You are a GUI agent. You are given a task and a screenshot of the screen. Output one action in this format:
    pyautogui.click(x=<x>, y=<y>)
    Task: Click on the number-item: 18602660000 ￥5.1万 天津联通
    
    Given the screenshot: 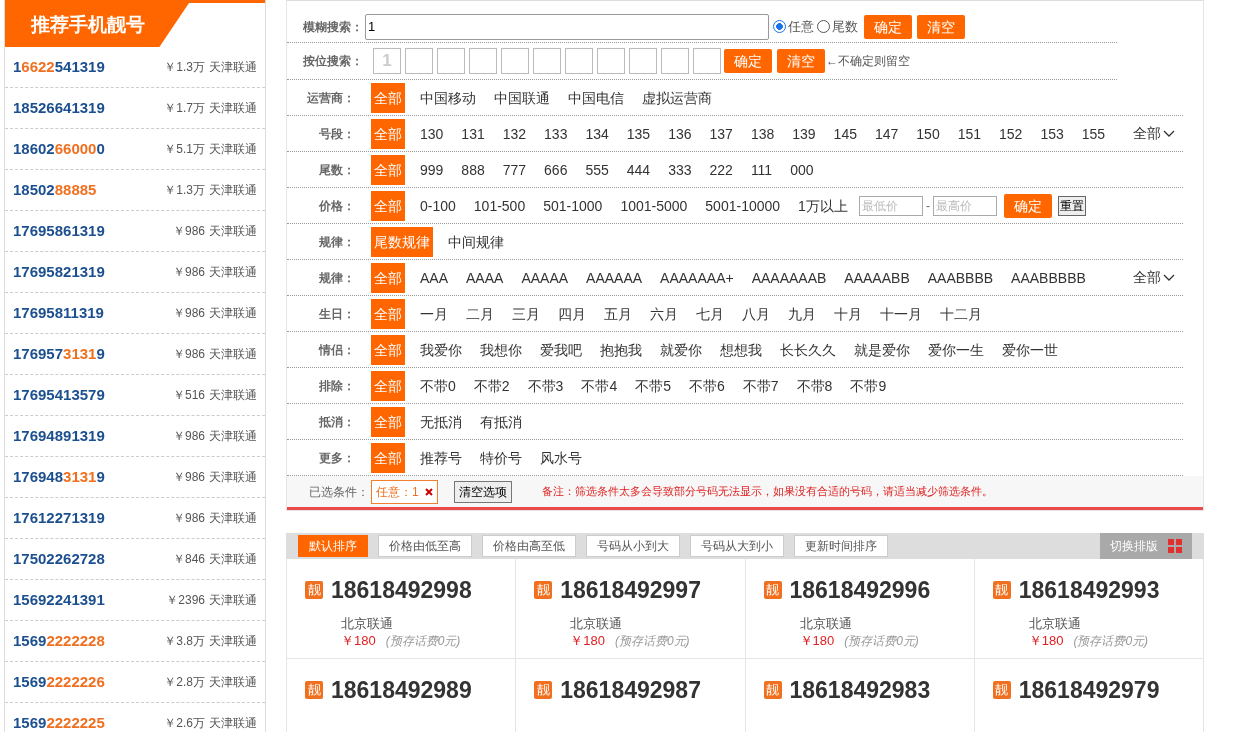 What is the action you would take?
    pyautogui.click(x=135, y=149)
    